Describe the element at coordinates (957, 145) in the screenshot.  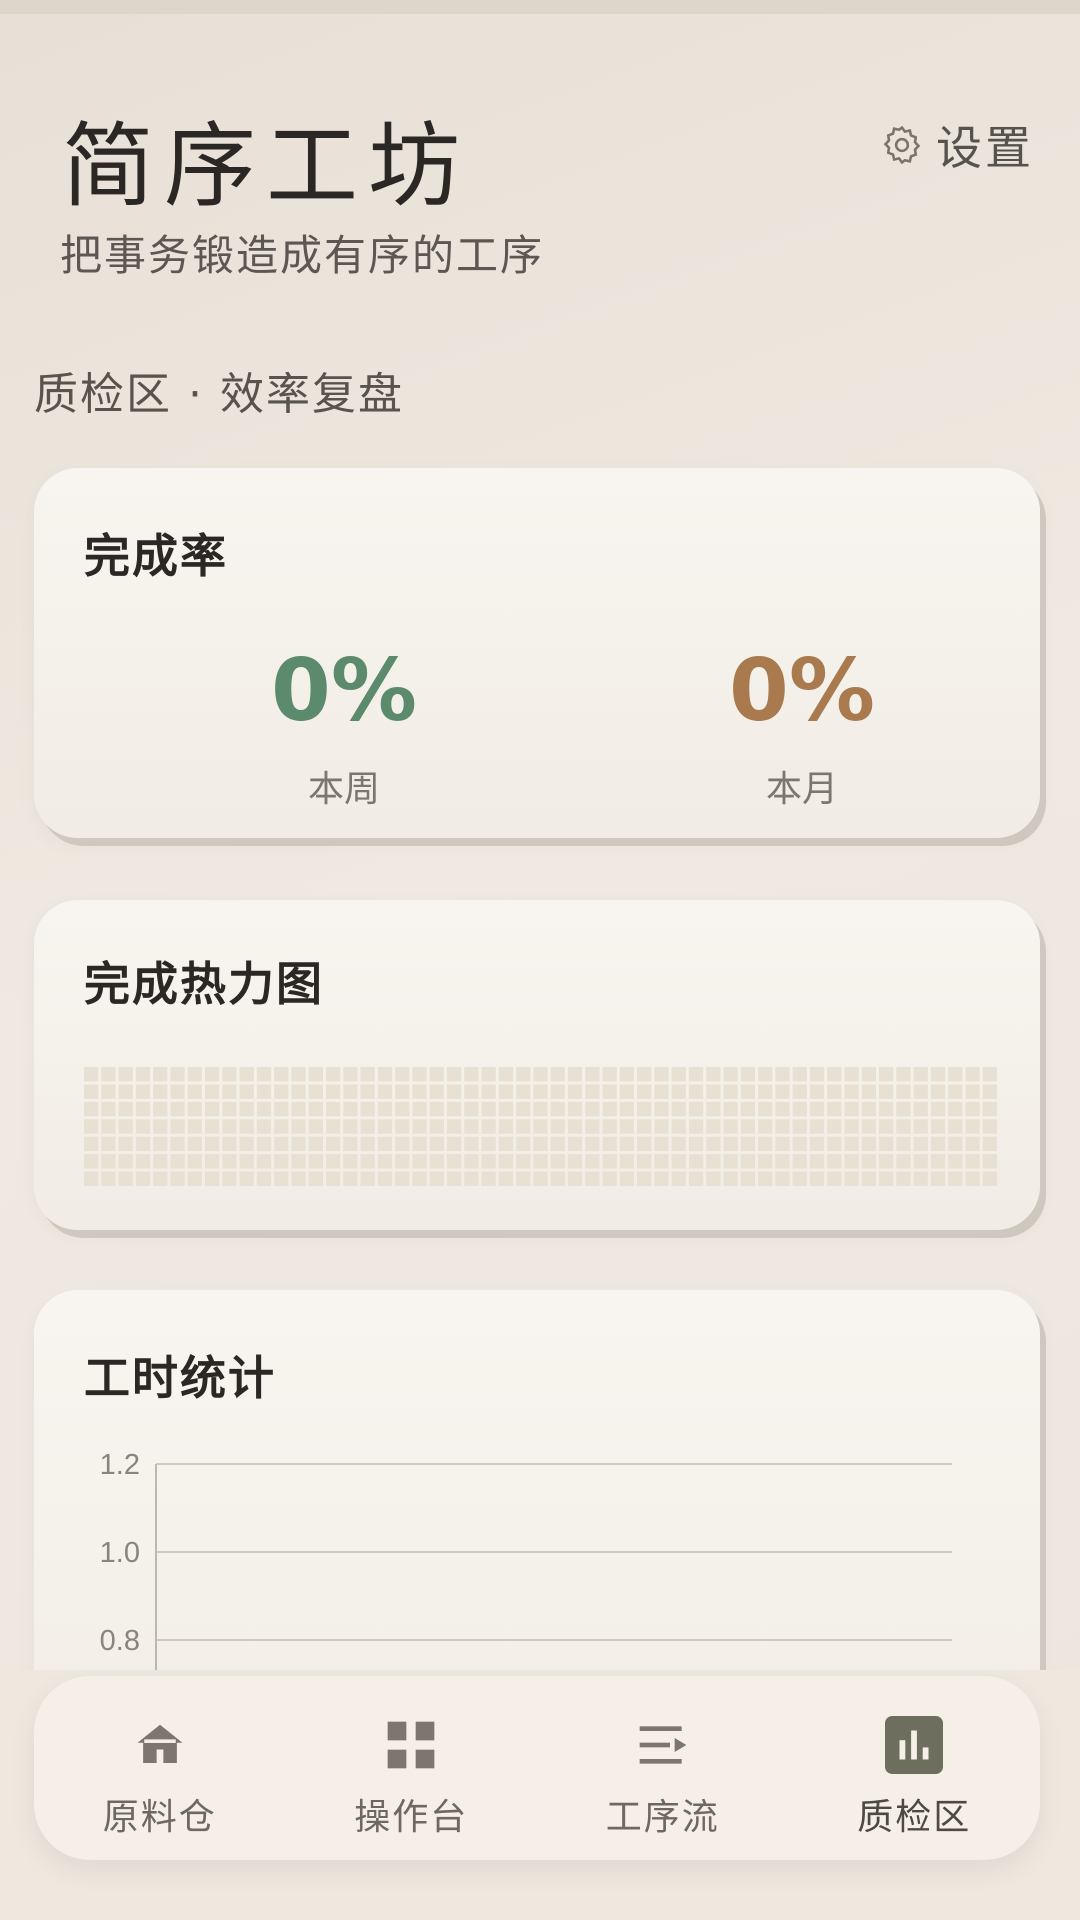
I see `settings-button: 设置` at that location.